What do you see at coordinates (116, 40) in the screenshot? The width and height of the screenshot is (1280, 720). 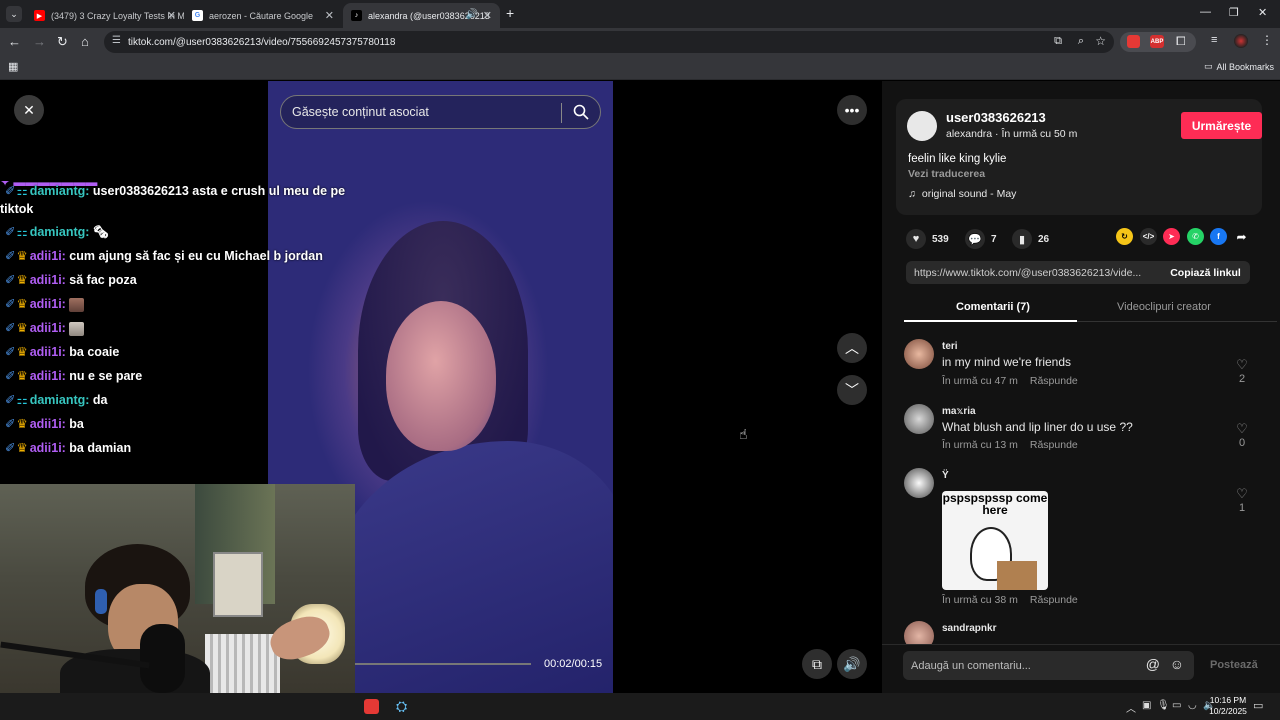 I see `site-info-icon: ☰` at bounding box center [116, 40].